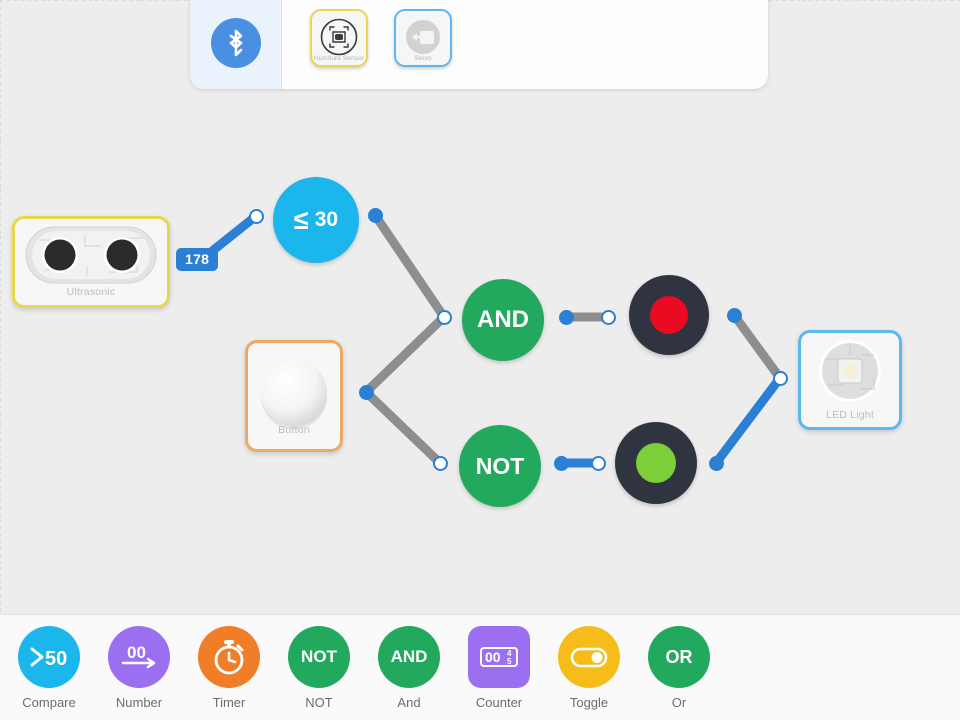 The width and height of the screenshot is (960, 720). I want to click on device-list: Humiture Sensor Servo, so click(367, 49).